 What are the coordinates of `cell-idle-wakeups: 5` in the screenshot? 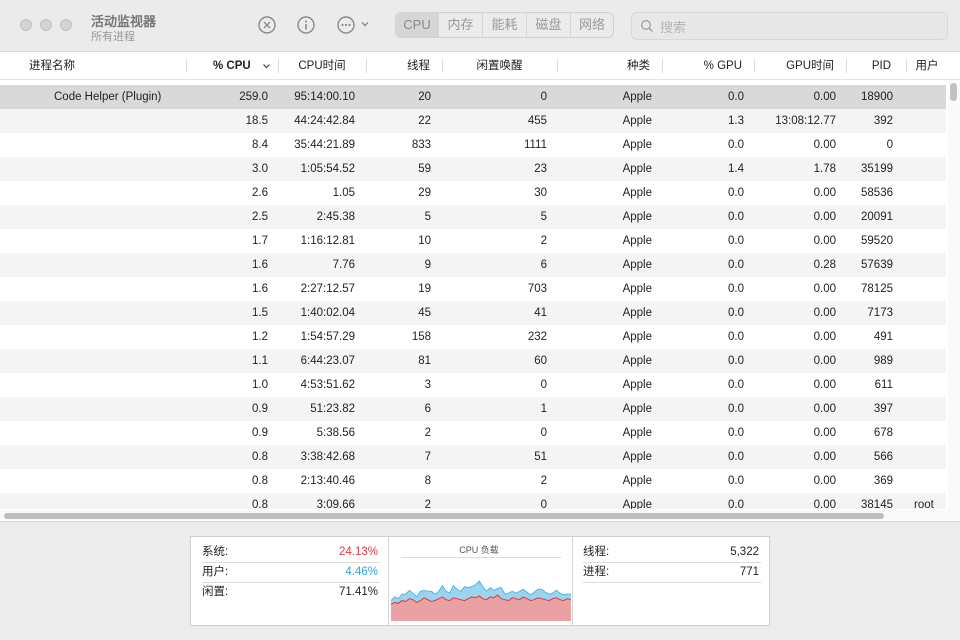 It's located at (543, 217).